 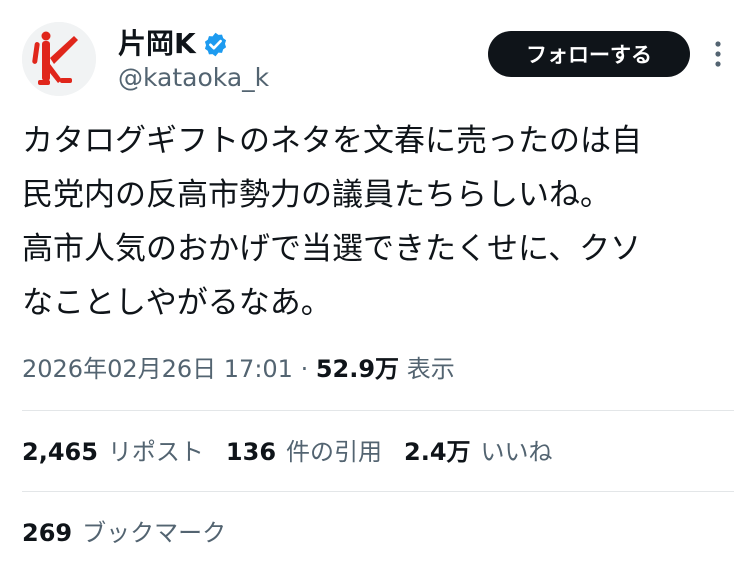 What do you see at coordinates (437, 452) in the screenshot?
I see `likes-count: 2.4万` at bounding box center [437, 452].